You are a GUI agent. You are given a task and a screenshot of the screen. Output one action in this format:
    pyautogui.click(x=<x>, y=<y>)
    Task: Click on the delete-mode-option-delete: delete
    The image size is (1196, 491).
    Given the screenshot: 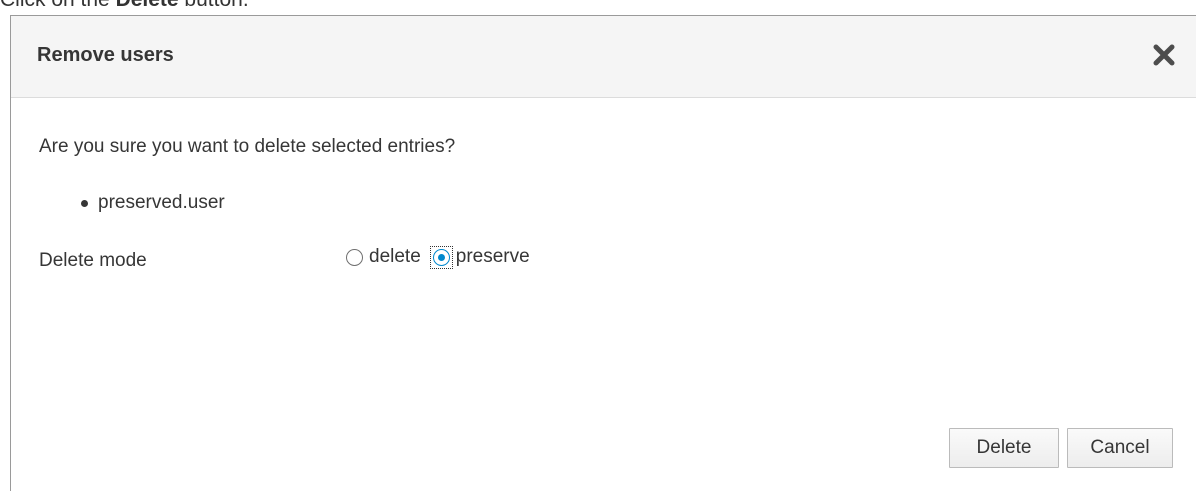 What is the action you would take?
    pyautogui.click(x=388, y=257)
    